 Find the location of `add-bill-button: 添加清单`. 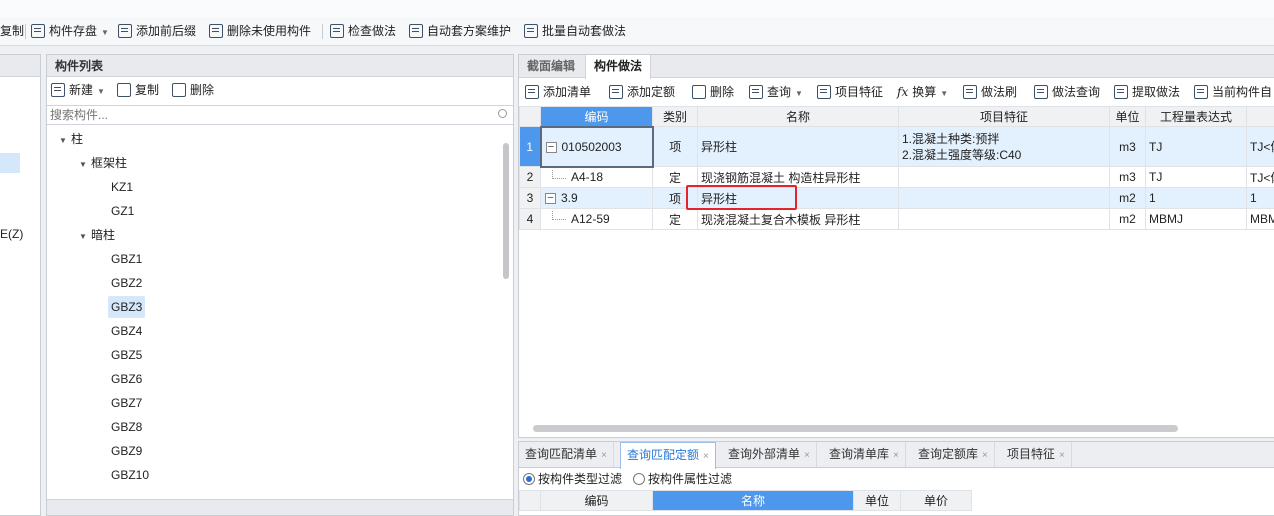

add-bill-button: 添加清单 is located at coordinates (558, 92).